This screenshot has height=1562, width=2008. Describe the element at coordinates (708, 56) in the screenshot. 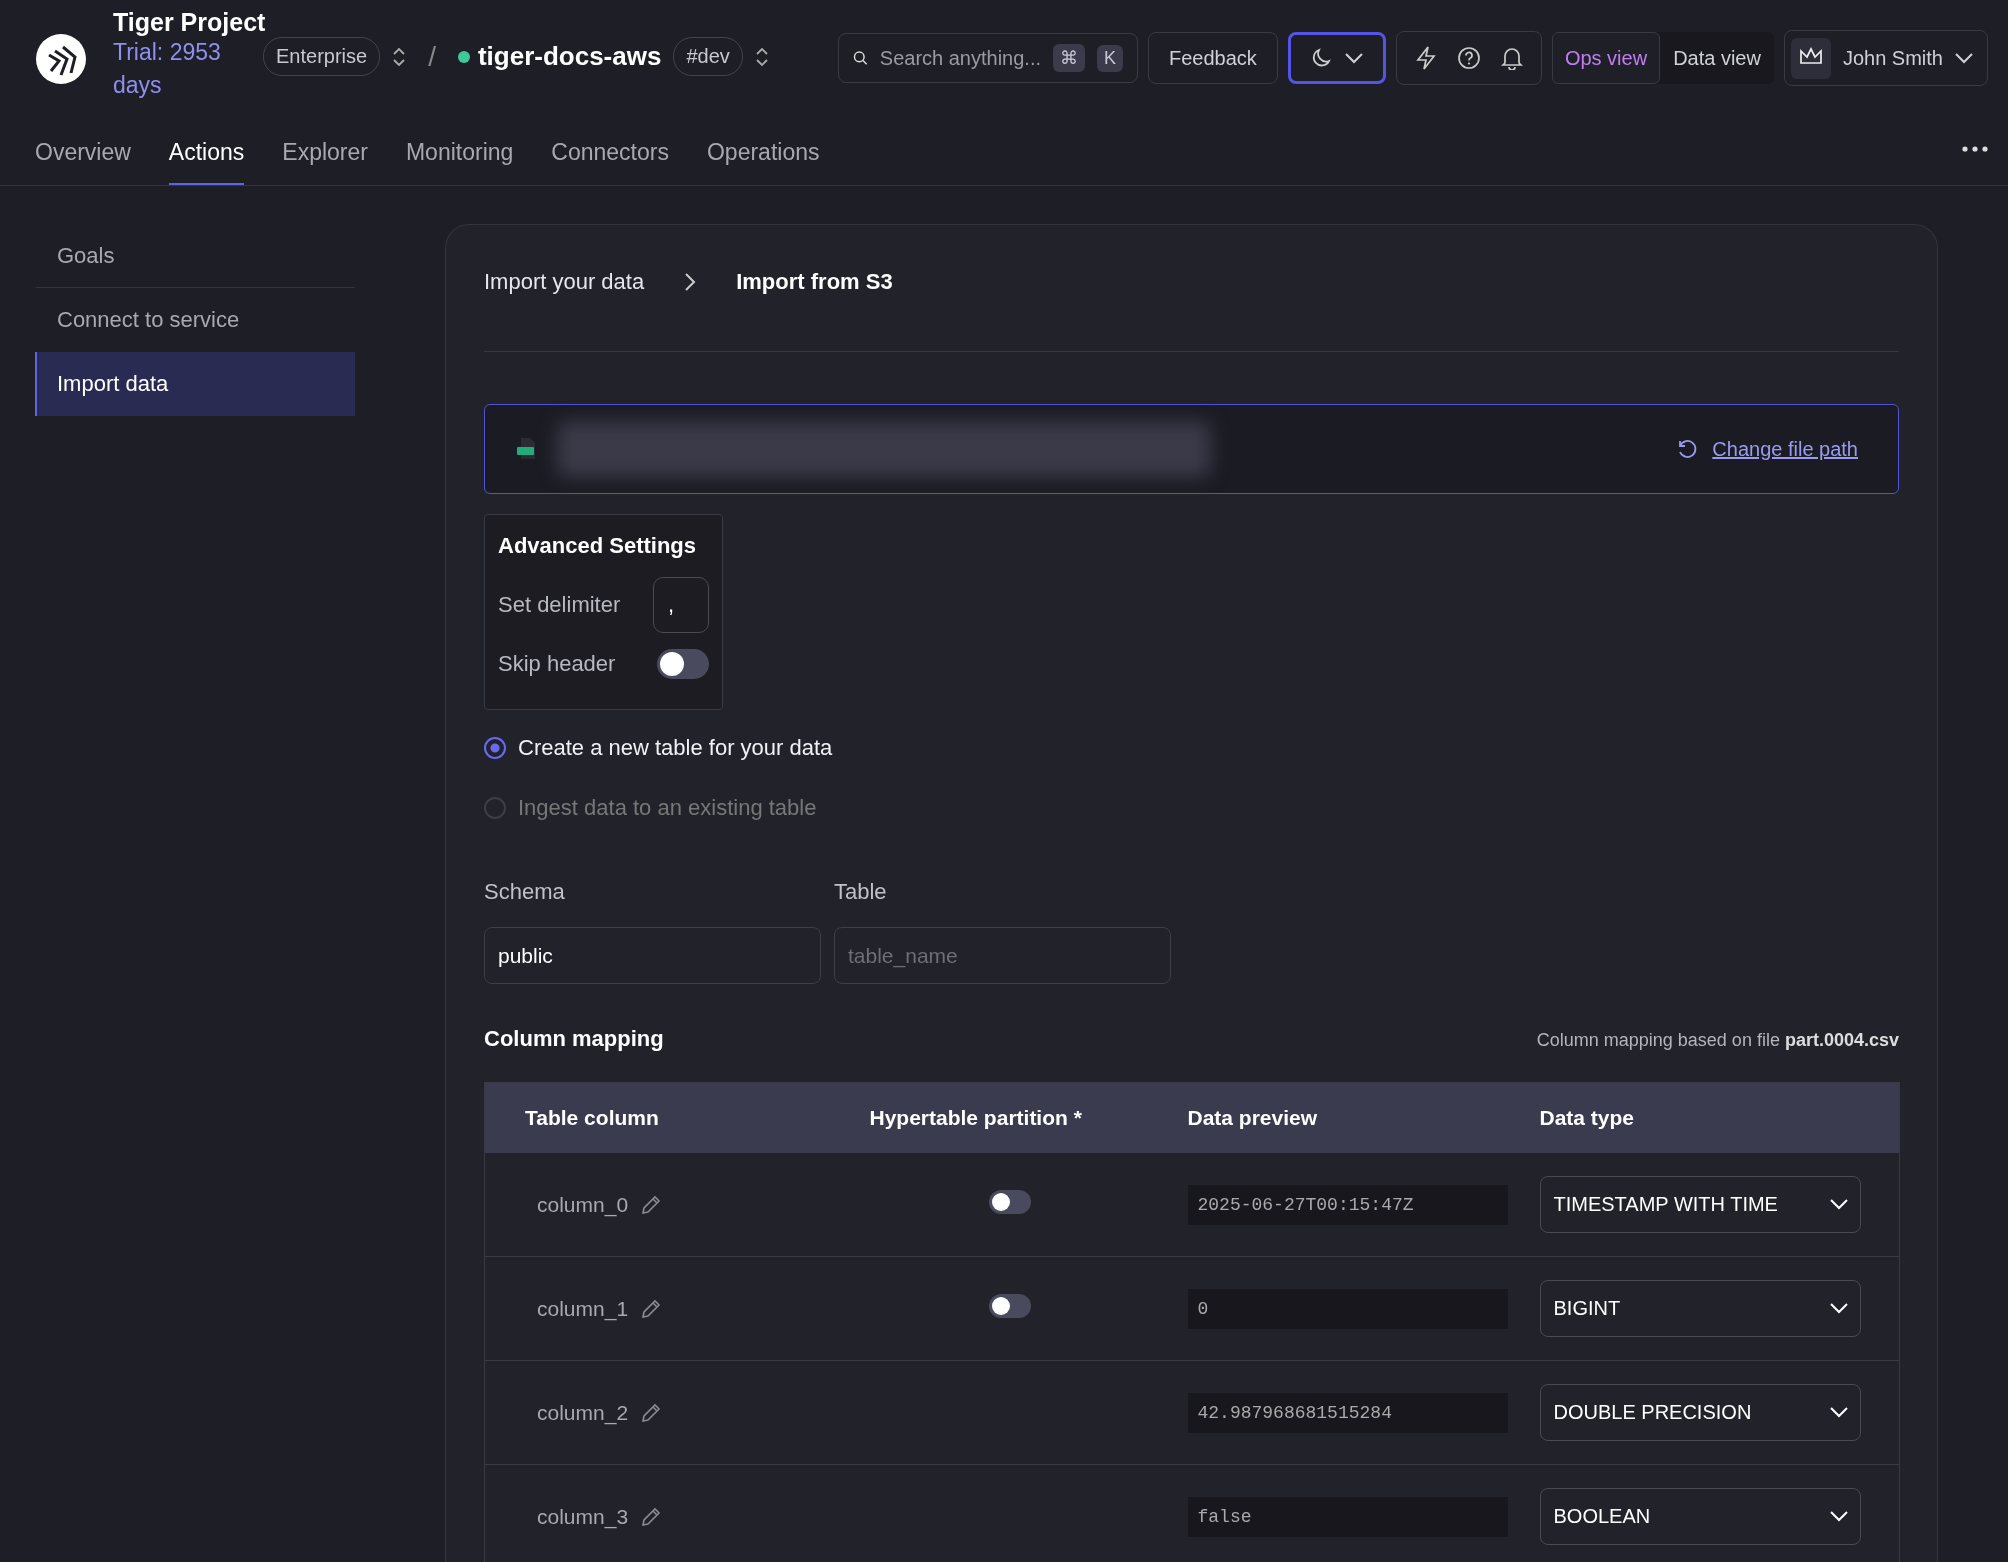

I see `environment-tag: #dev` at that location.